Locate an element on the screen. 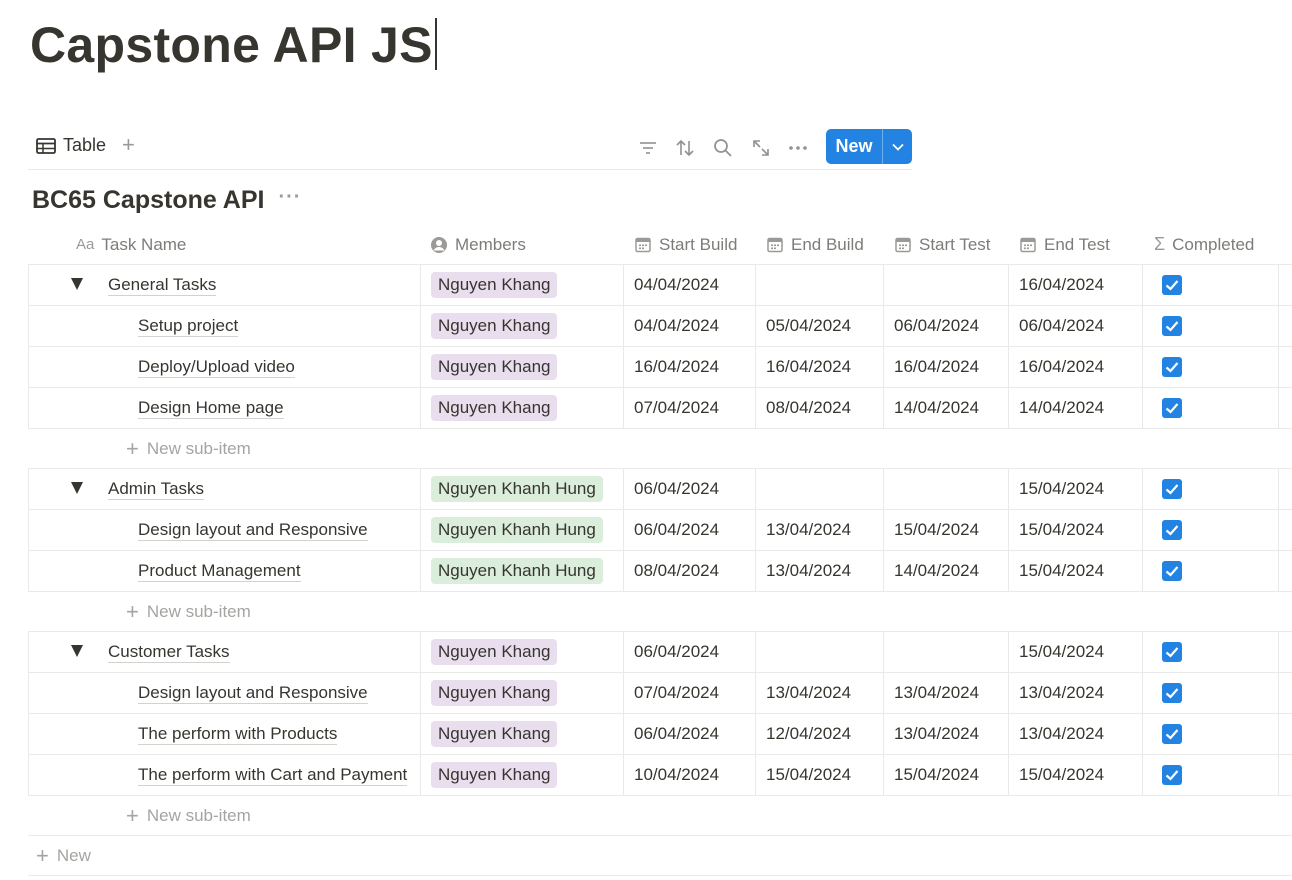  task-name-cell: Customer Tasks is located at coordinates (224, 652).